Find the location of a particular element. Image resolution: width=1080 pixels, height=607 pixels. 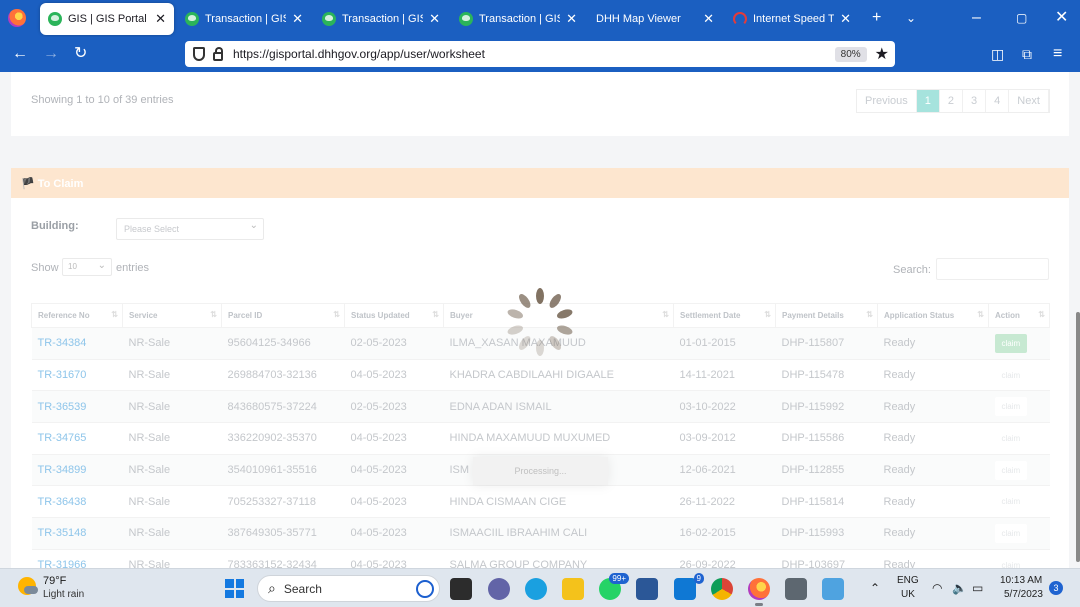

wifi-icon: ◠ is located at coordinates (937, 588).